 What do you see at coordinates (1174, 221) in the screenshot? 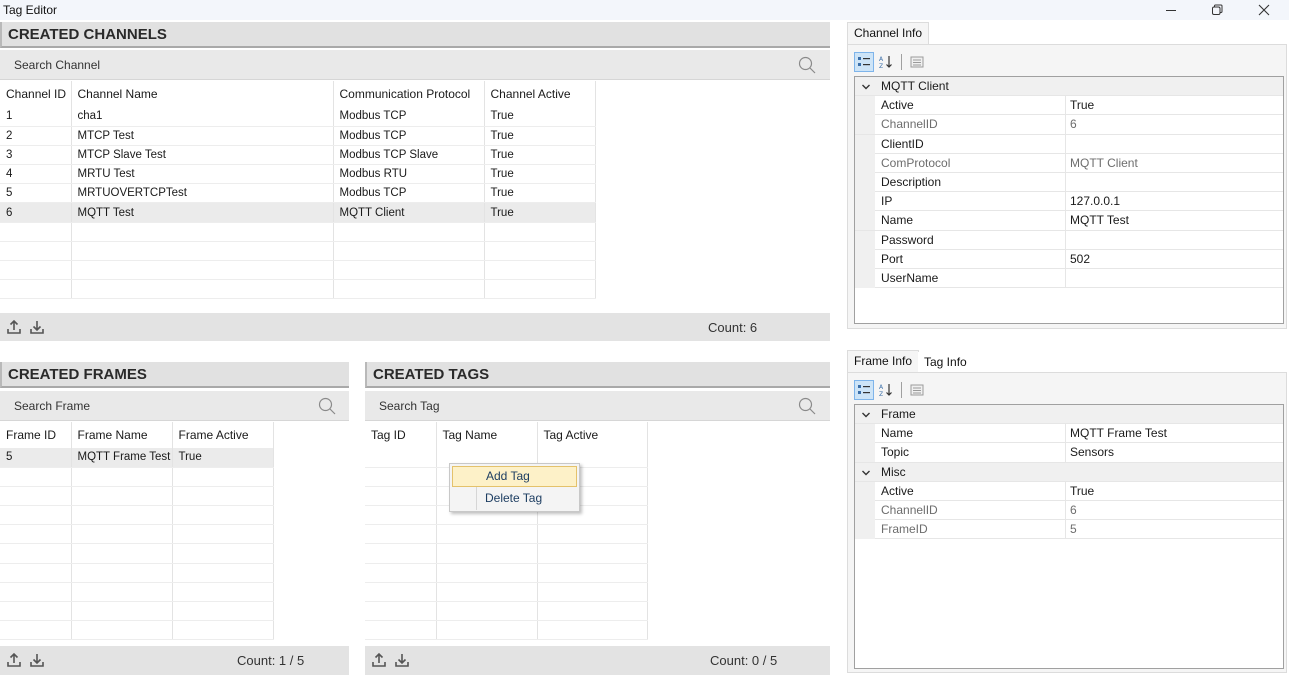
I see `property-value: MQTT Test` at bounding box center [1174, 221].